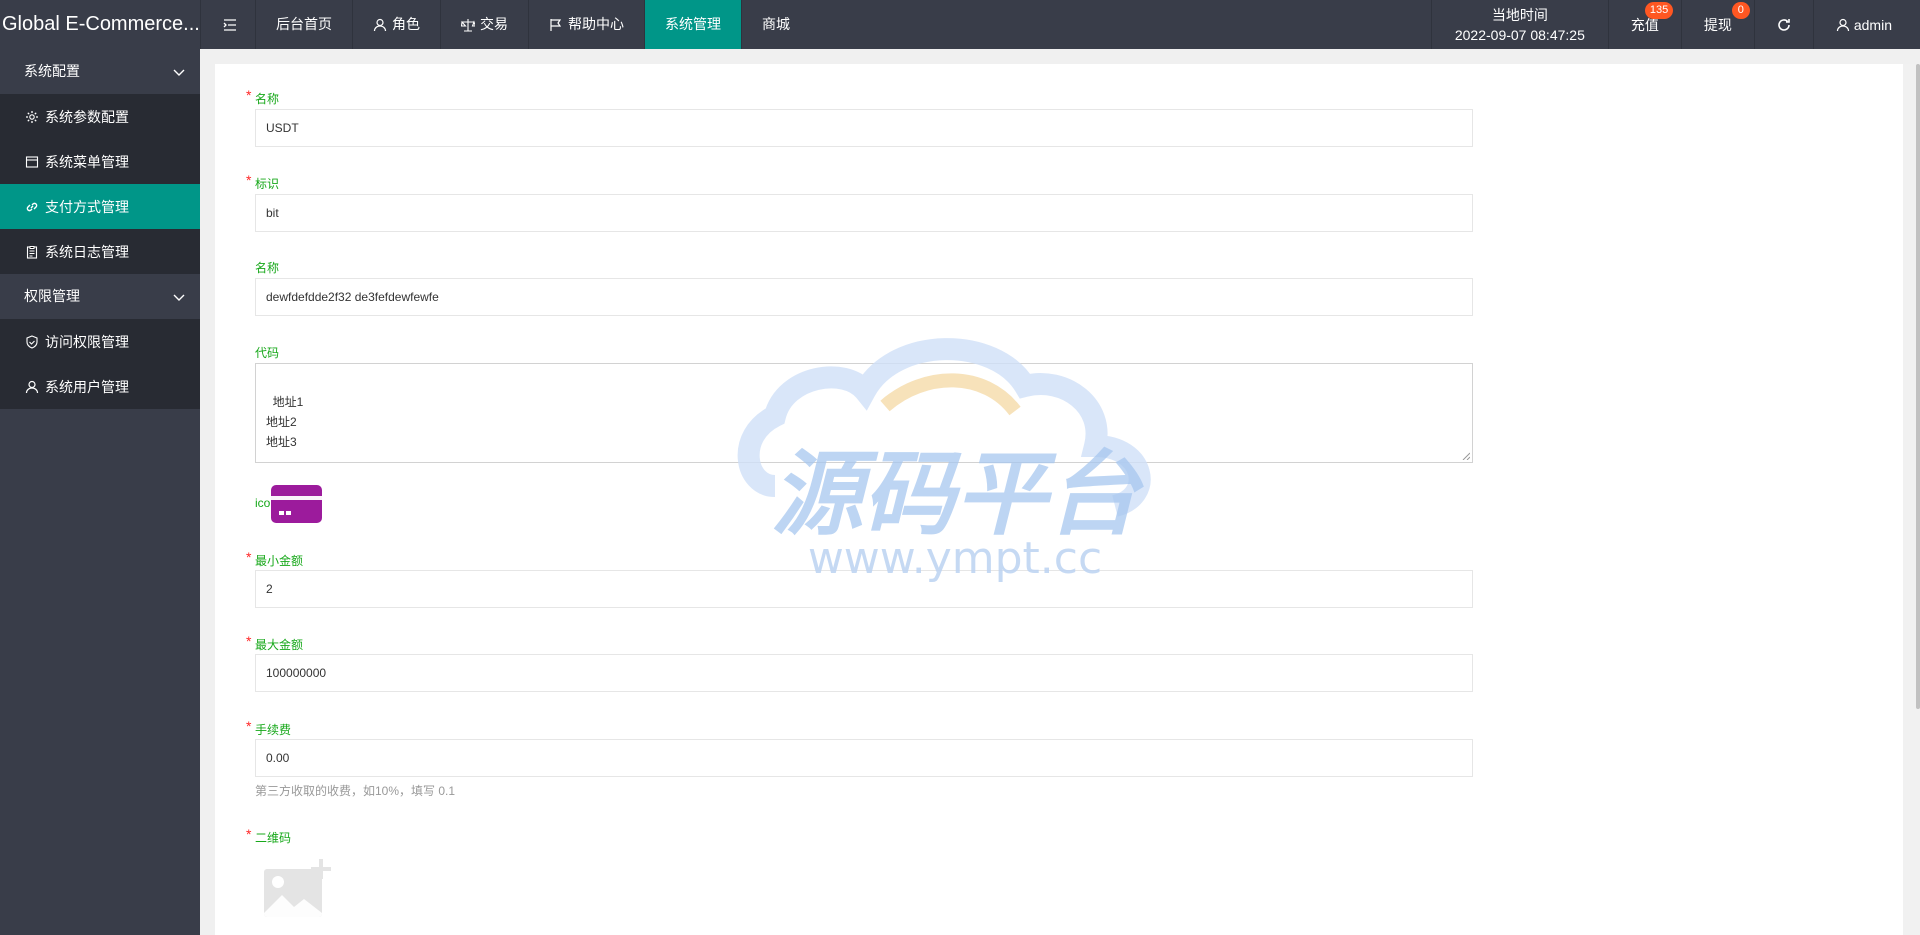  I want to click on name2-input: dewfdefdde2f32 de3fefdewfewfe, so click(864, 297).